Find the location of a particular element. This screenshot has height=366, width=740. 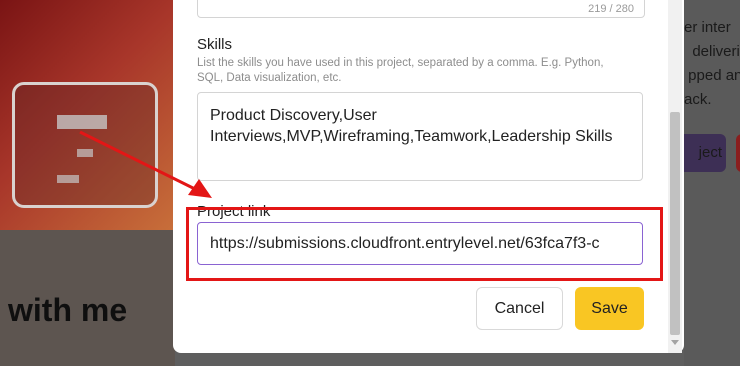

save-button: Save is located at coordinates (609, 308).